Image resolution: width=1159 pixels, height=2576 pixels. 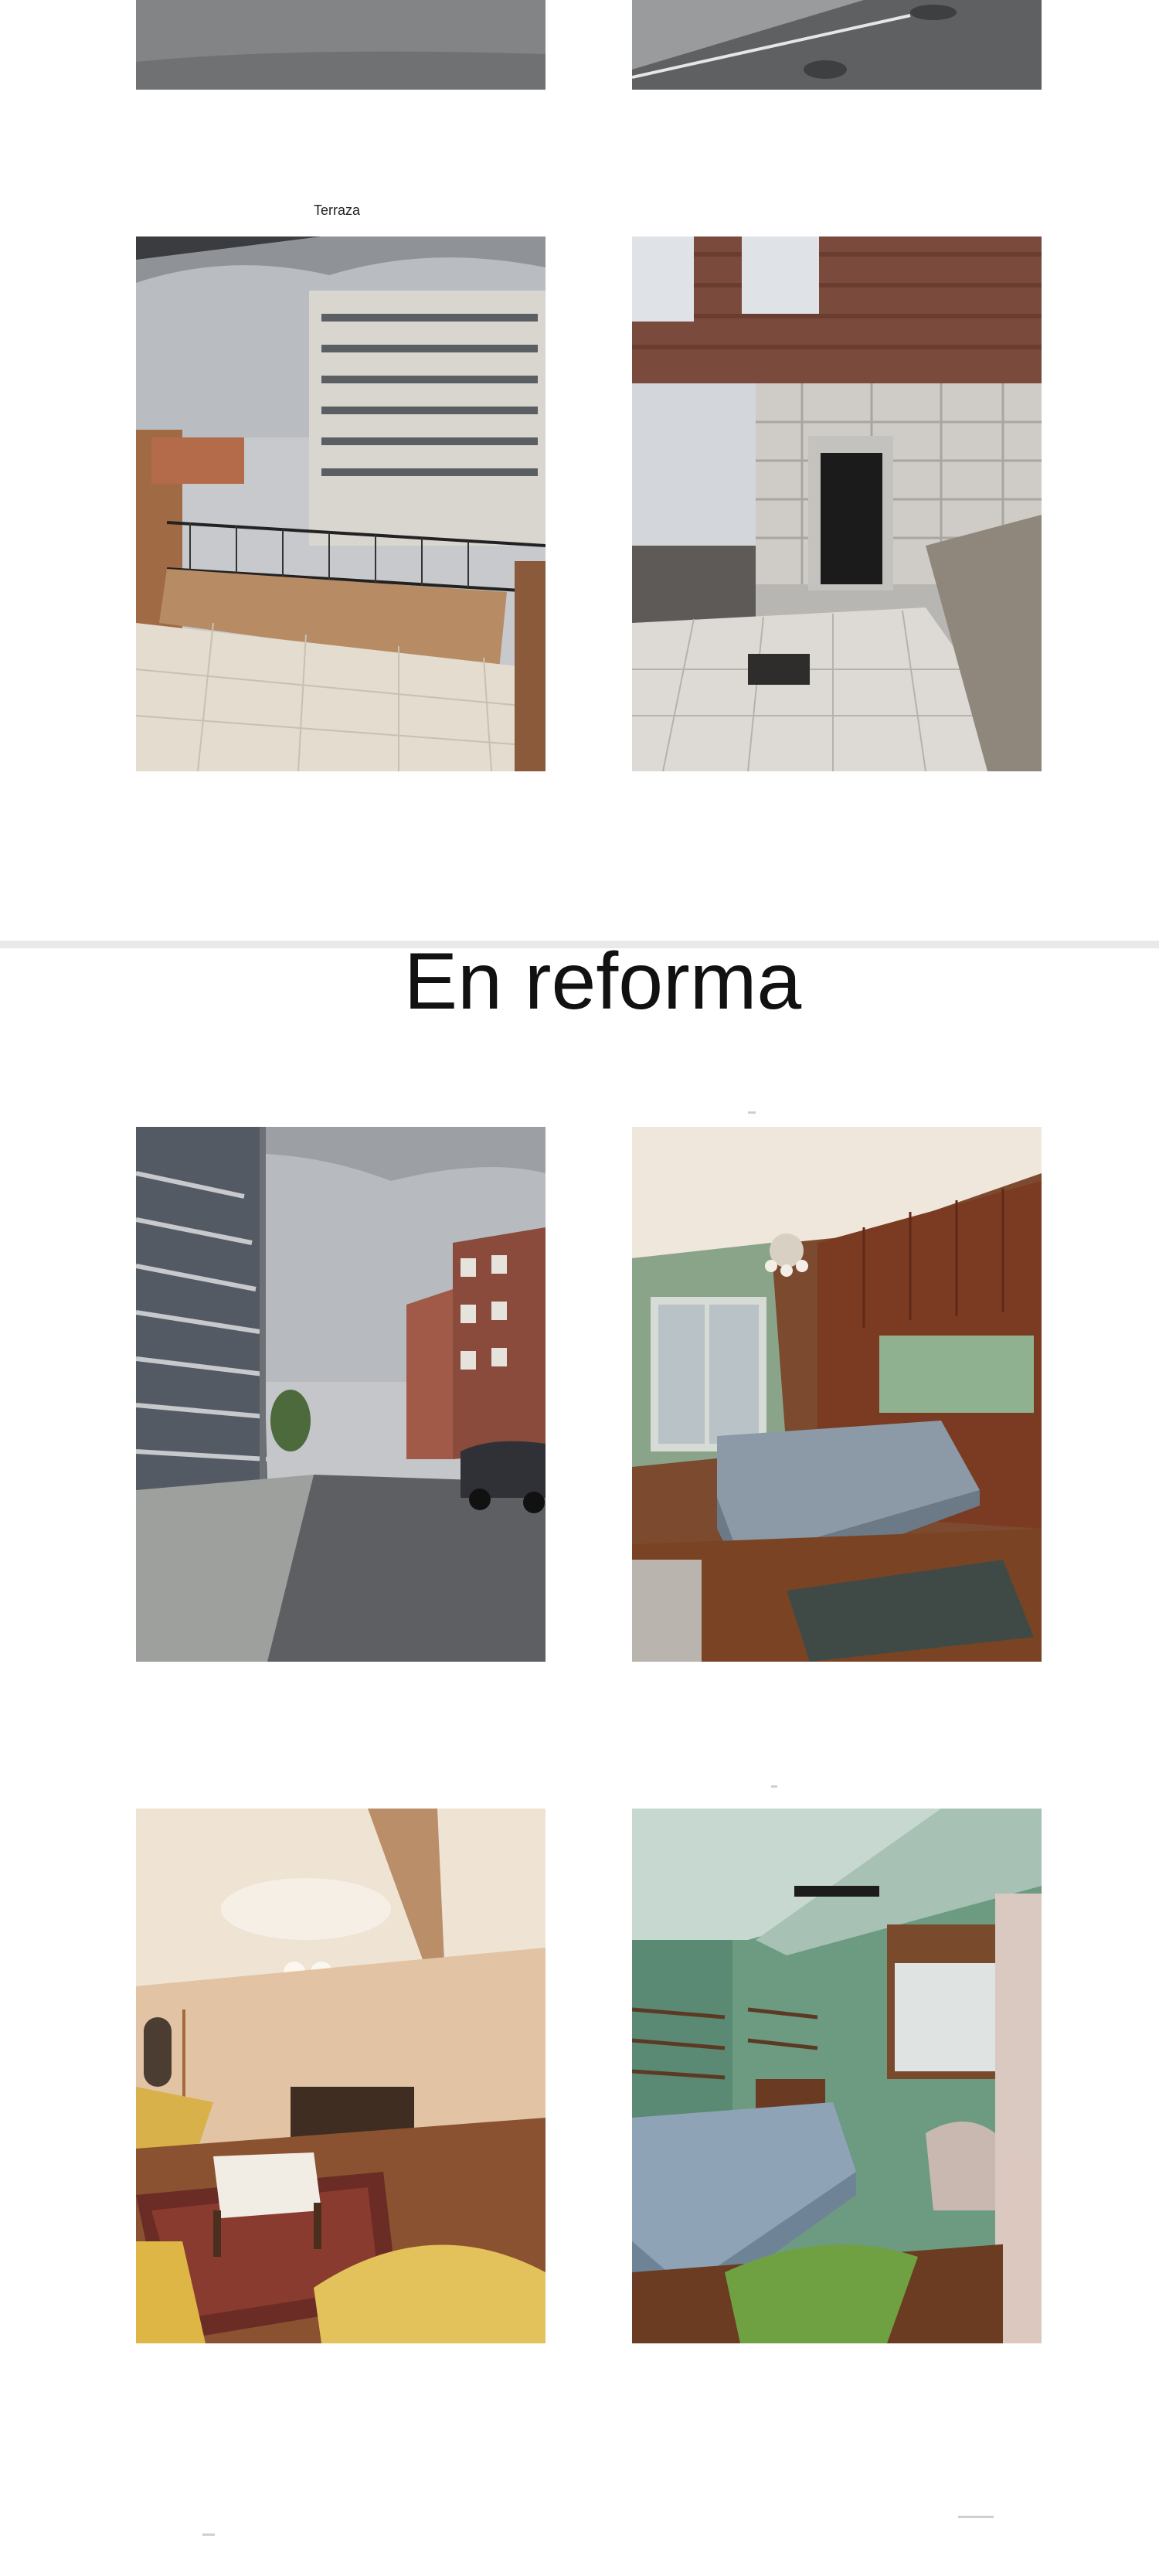 What do you see at coordinates (837, 2076) in the screenshot?
I see `photo-bedroom-green` at bounding box center [837, 2076].